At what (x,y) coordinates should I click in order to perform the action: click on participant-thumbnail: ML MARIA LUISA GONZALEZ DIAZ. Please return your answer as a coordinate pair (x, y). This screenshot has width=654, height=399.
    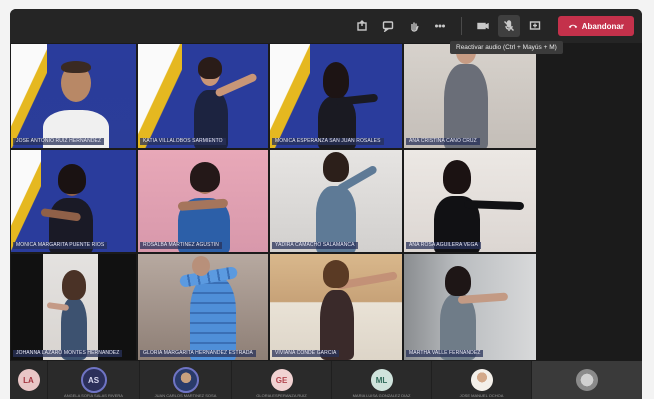
    Looking at the image, I should click on (382, 380).